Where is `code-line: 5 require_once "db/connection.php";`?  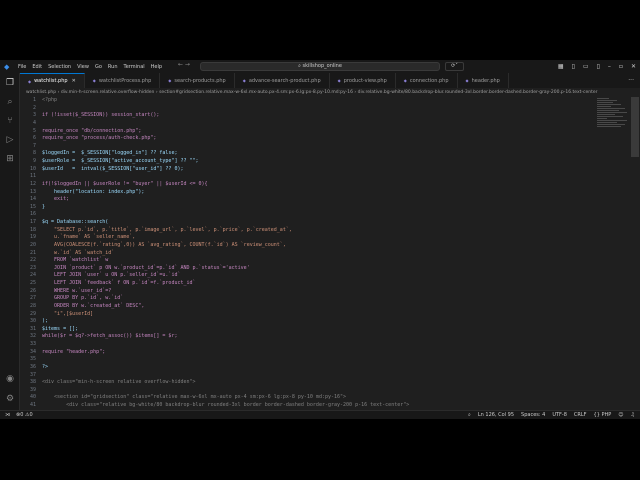
code-line: 5 require_once "db/connection.php"; is located at coordinates (315, 132).